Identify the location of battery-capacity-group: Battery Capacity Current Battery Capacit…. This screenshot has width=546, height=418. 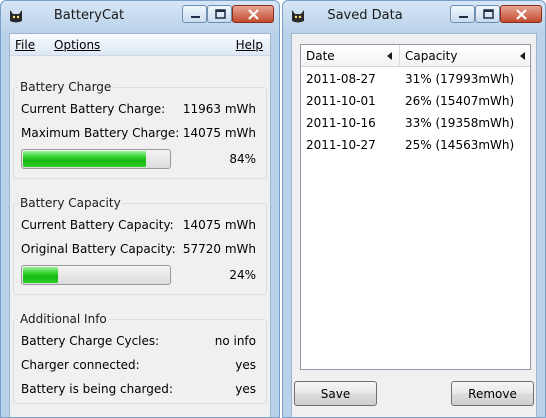
(140, 245).